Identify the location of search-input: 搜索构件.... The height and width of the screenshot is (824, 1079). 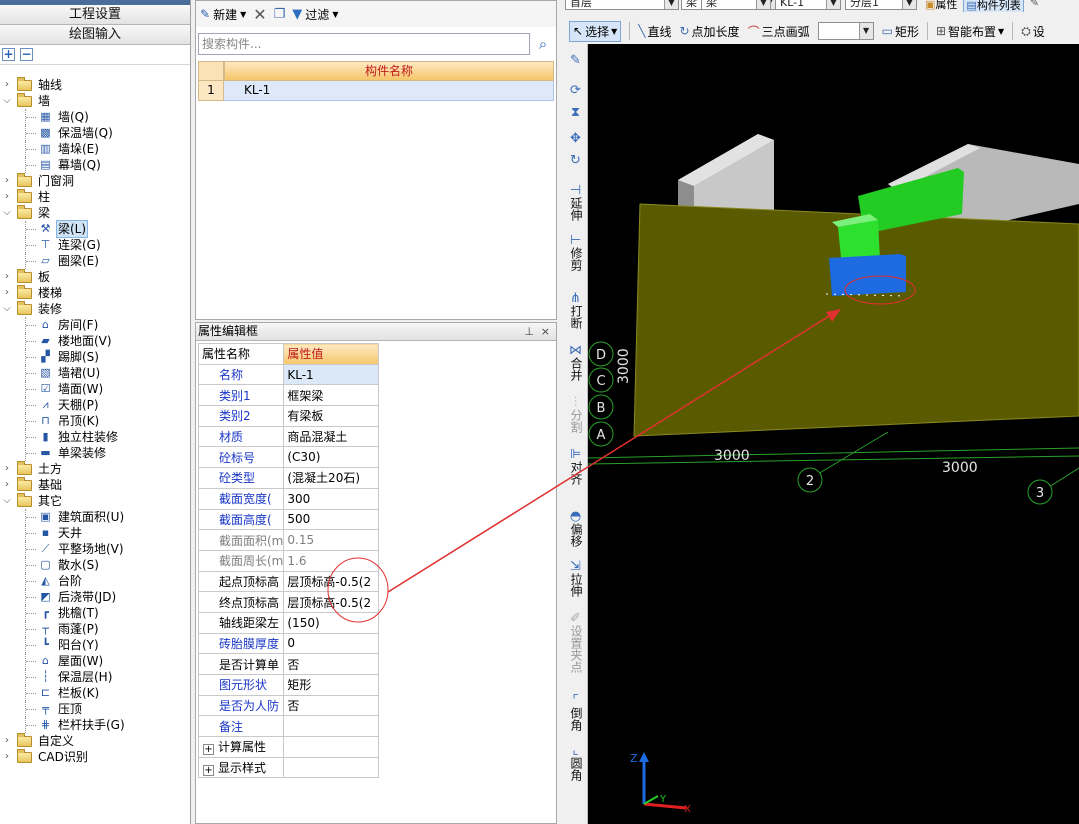
(364, 44).